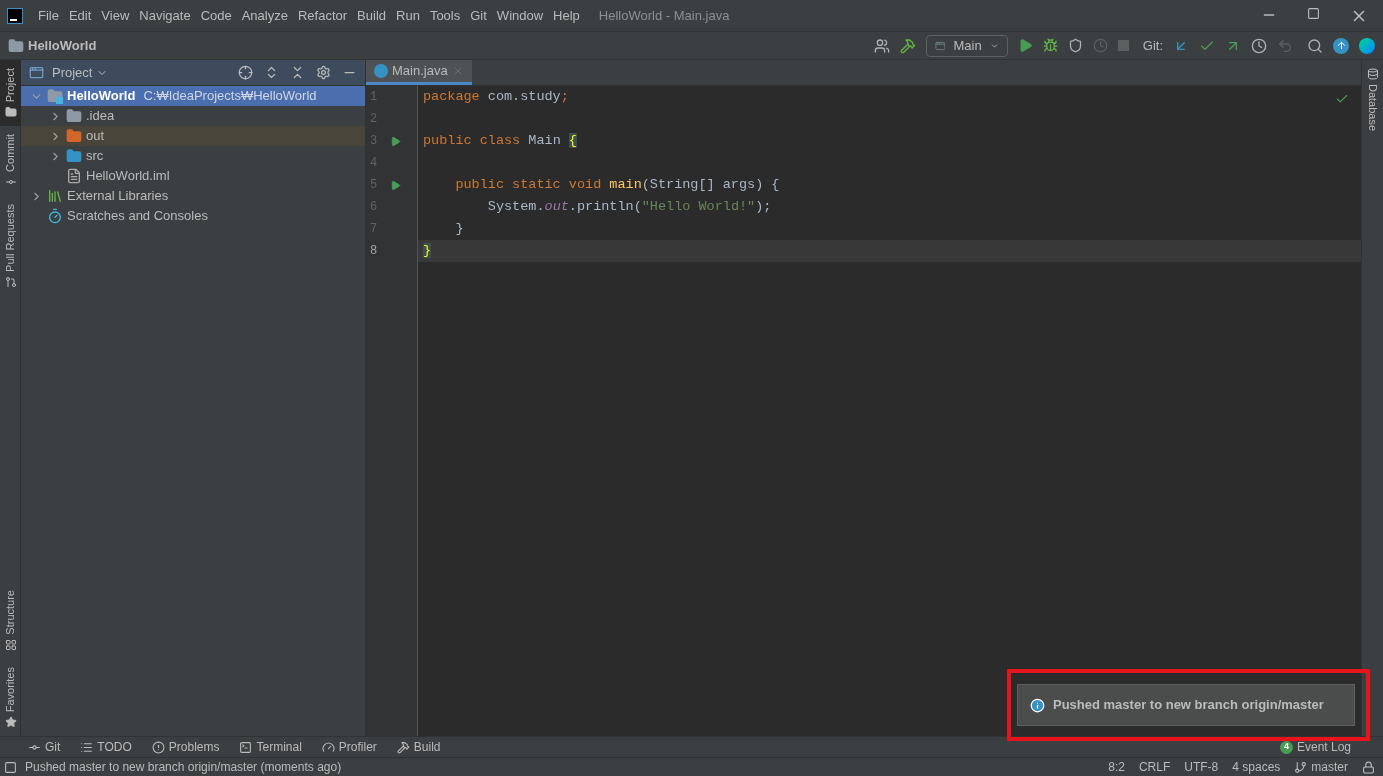 The width and height of the screenshot is (1383, 776). Describe the element at coordinates (48, 15) in the screenshot. I see `menu-item: File` at that location.